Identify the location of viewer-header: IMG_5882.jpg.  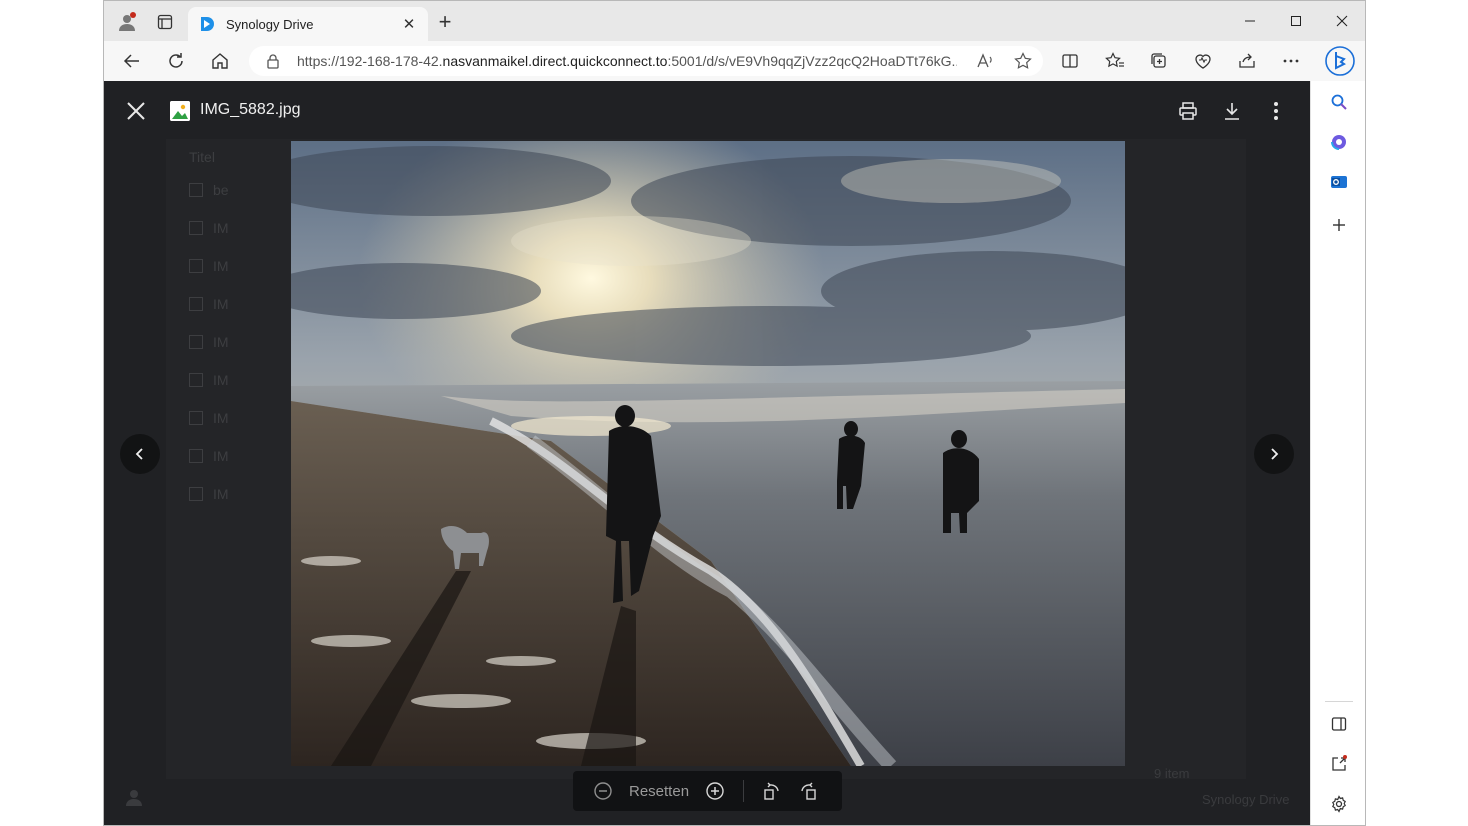
(707, 111).